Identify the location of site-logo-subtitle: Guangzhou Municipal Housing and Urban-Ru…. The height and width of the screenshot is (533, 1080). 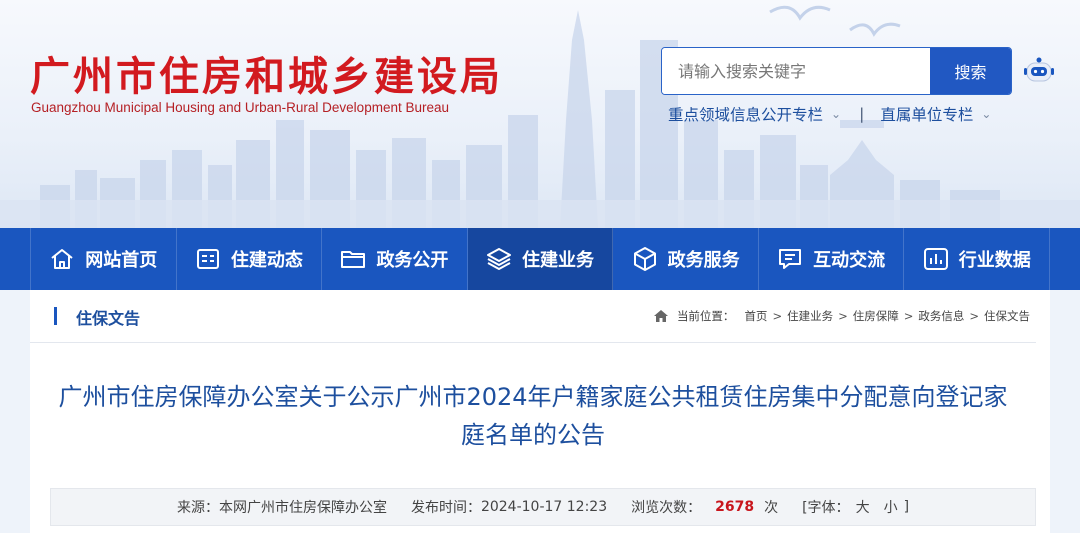
(240, 107).